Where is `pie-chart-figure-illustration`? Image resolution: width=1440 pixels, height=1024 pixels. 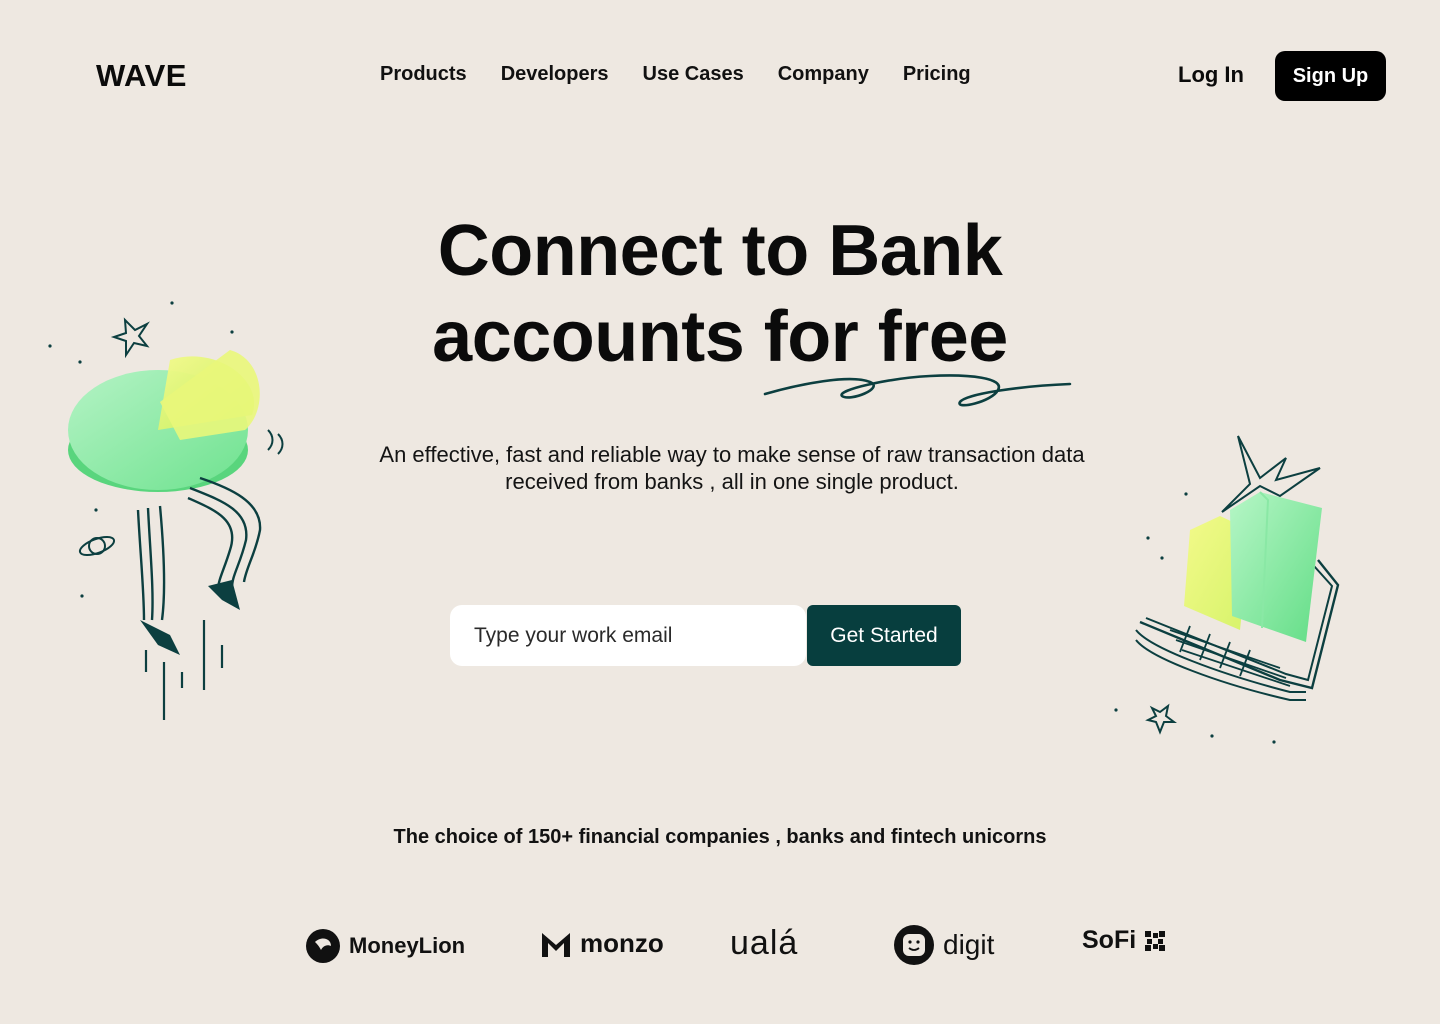
pie-chart-figure-illustration is located at coordinates (166, 510).